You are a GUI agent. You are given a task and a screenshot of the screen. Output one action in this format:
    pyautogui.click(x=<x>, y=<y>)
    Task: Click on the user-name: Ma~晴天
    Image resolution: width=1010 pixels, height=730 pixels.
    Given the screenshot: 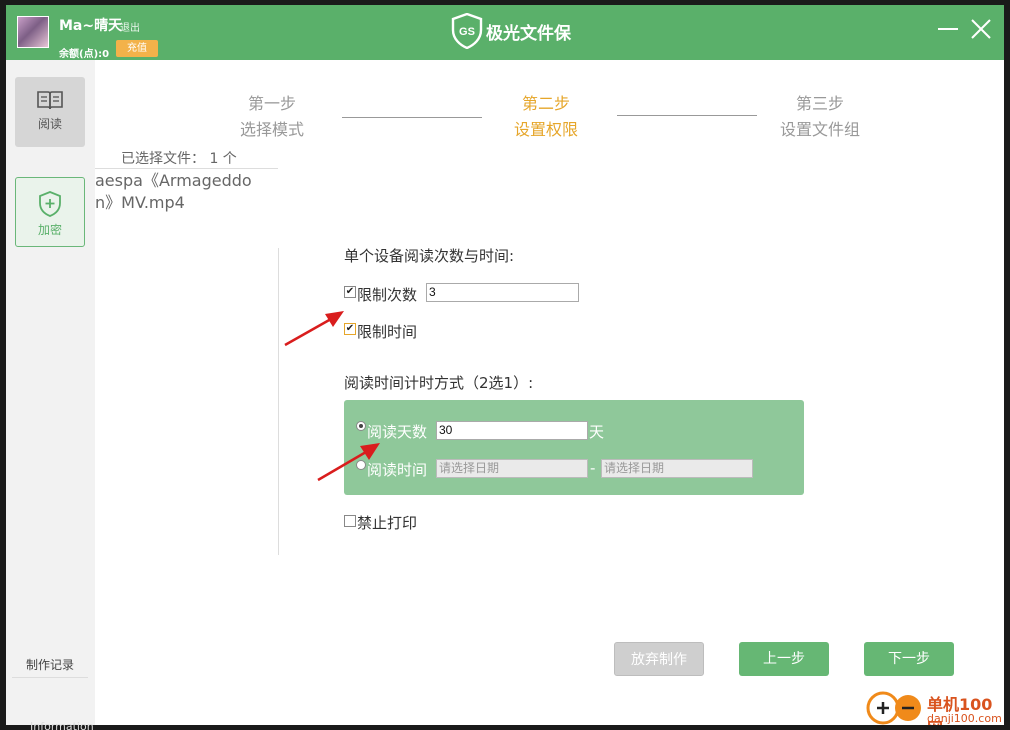 What is the action you would take?
    pyautogui.click(x=91, y=26)
    